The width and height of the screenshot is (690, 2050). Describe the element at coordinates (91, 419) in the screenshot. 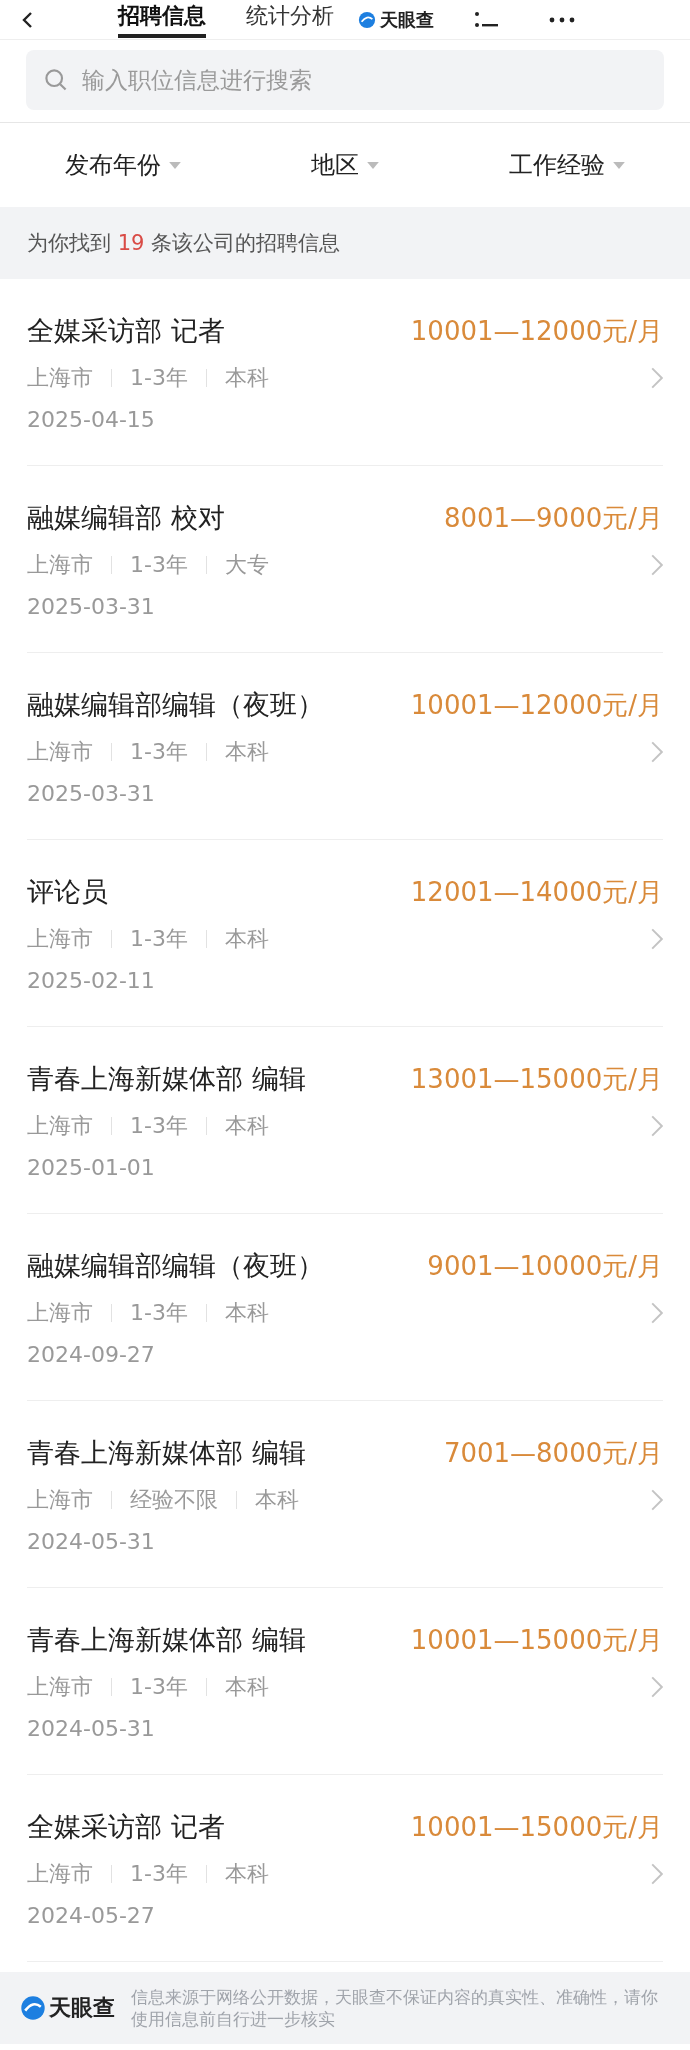

I see `date-text: 2025-04-15` at that location.